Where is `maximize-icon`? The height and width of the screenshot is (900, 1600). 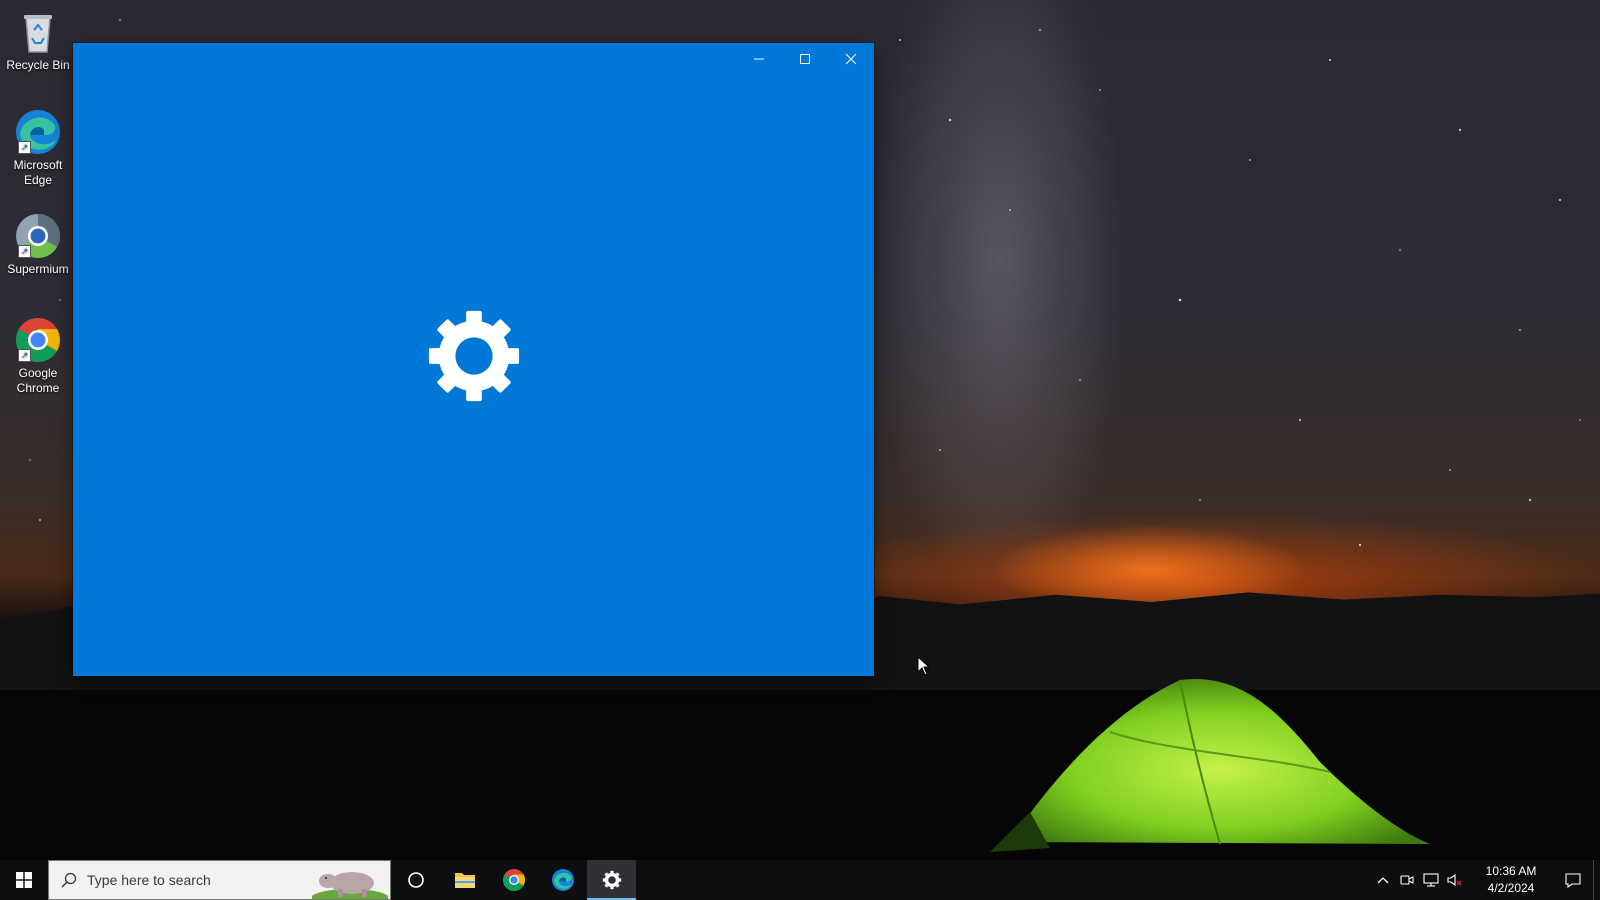 maximize-icon is located at coordinates (805, 59).